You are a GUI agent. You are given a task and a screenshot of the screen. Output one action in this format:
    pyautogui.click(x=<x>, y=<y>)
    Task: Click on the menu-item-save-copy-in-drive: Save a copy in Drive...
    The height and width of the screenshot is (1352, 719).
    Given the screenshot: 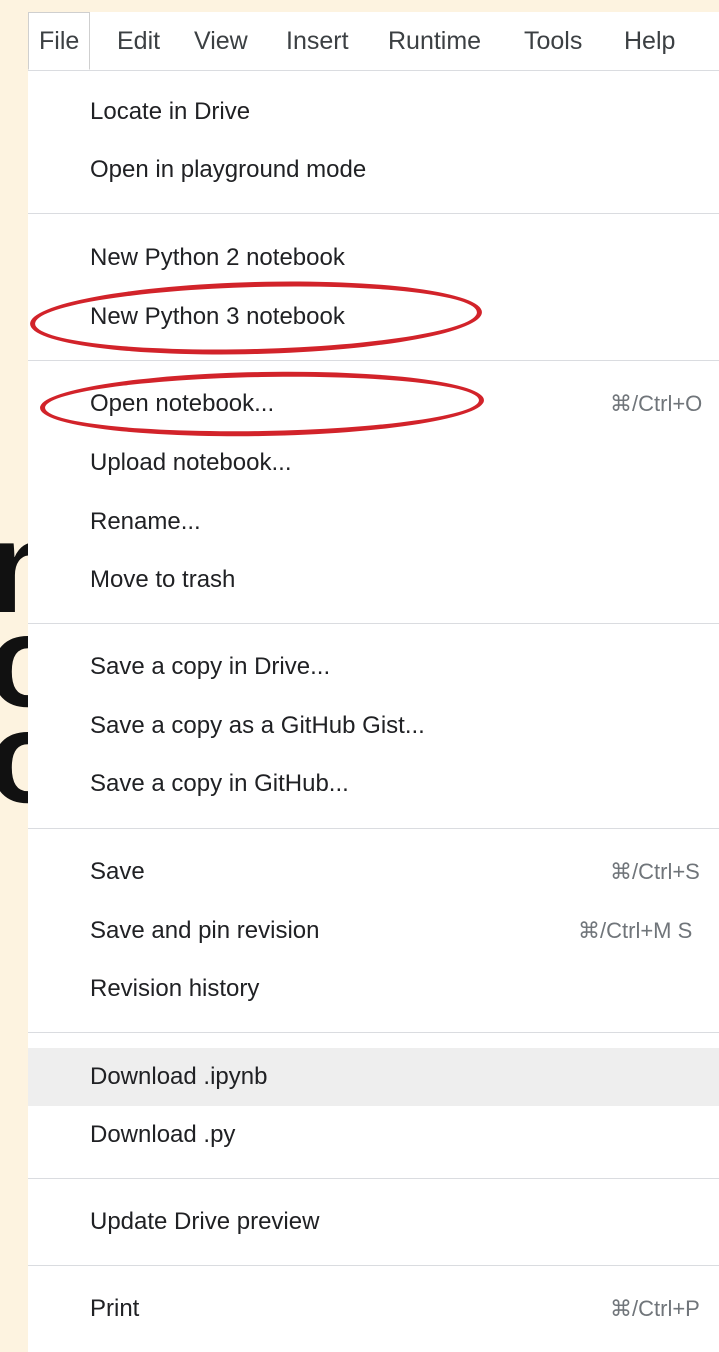 What is the action you would take?
    pyautogui.click(x=373, y=667)
    